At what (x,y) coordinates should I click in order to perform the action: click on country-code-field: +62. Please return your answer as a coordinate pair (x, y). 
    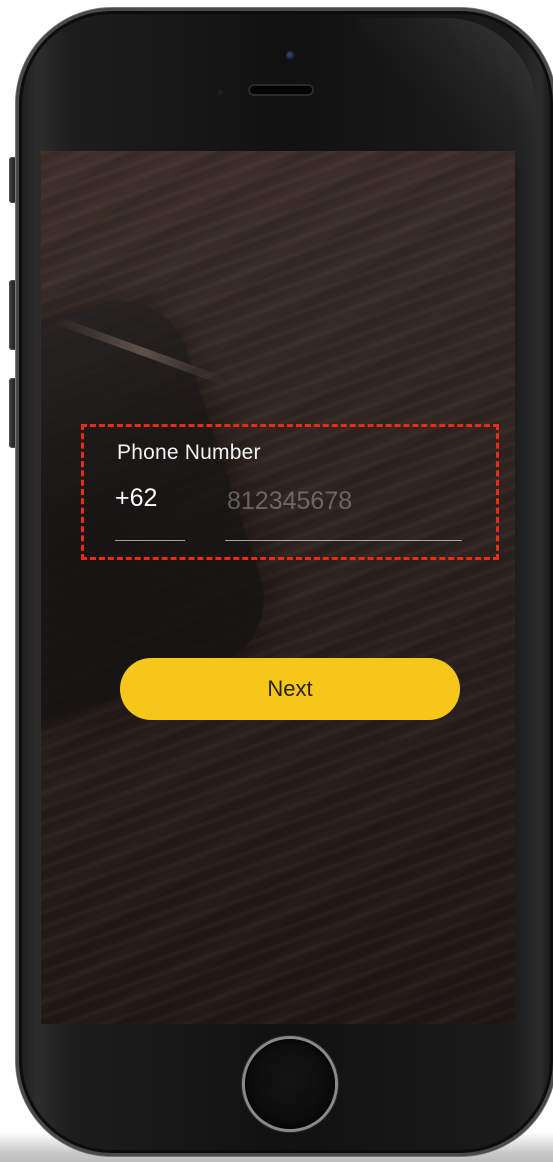
    Looking at the image, I should click on (150, 501).